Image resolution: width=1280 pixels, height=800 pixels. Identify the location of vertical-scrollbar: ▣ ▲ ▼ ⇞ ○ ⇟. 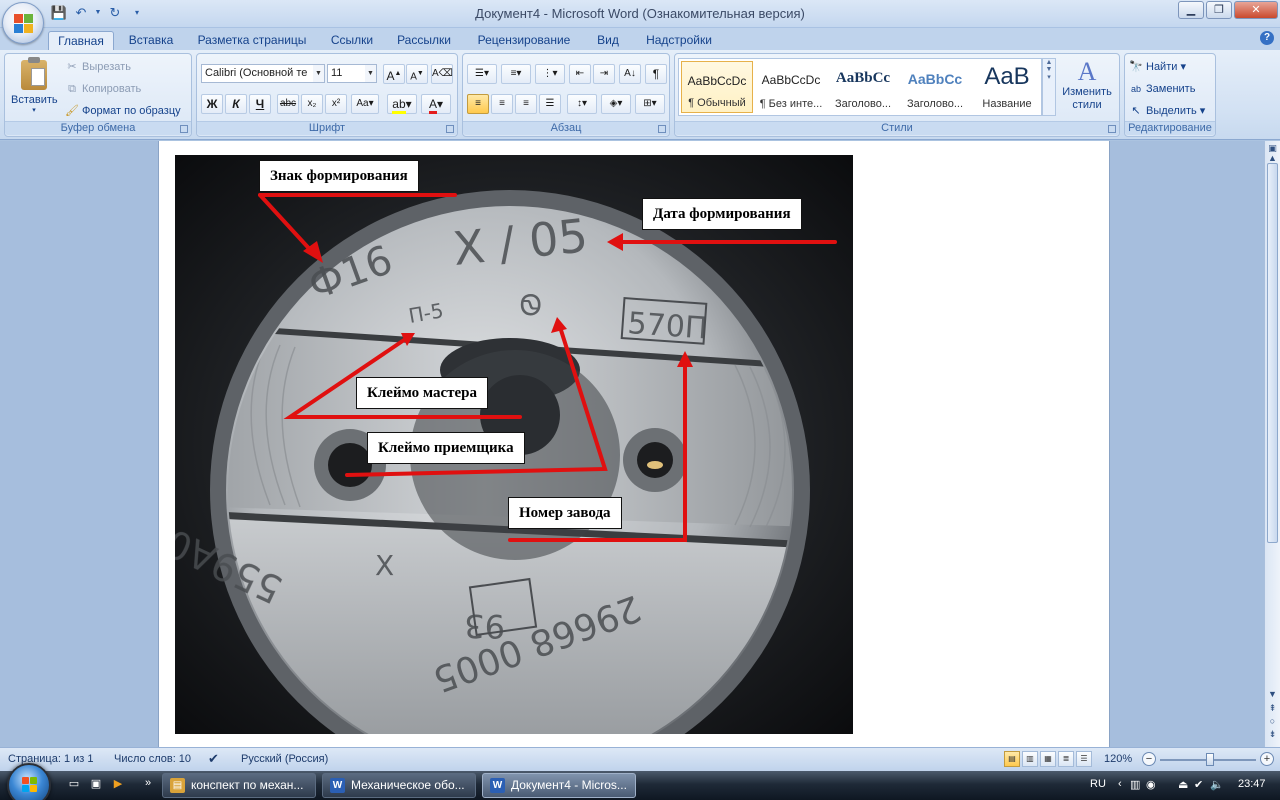
(1272, 444).